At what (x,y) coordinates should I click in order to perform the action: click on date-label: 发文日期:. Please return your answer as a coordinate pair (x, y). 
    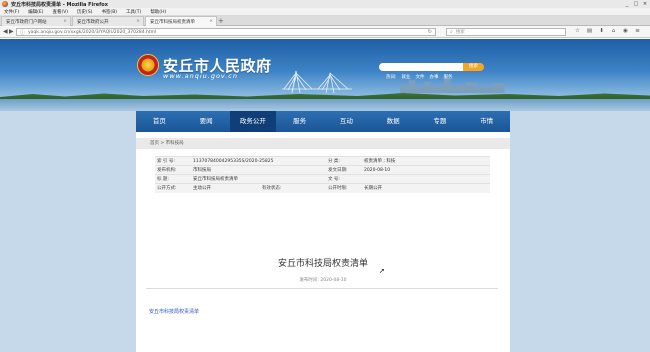
    Looking at the image, I should click on (344, 170).